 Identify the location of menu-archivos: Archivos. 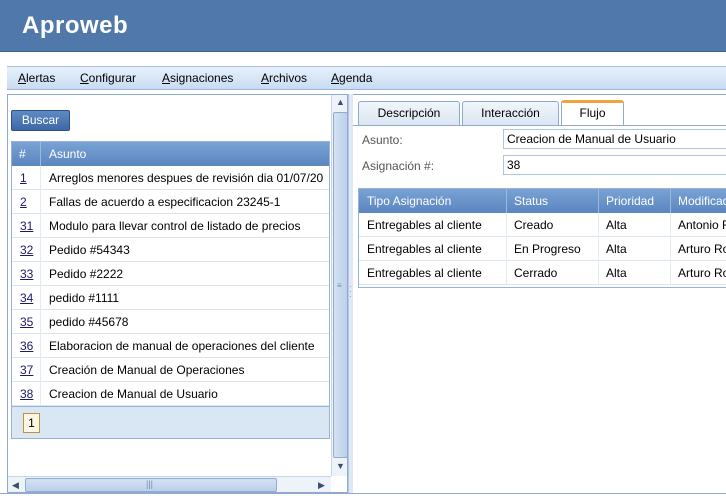
(284, 78).